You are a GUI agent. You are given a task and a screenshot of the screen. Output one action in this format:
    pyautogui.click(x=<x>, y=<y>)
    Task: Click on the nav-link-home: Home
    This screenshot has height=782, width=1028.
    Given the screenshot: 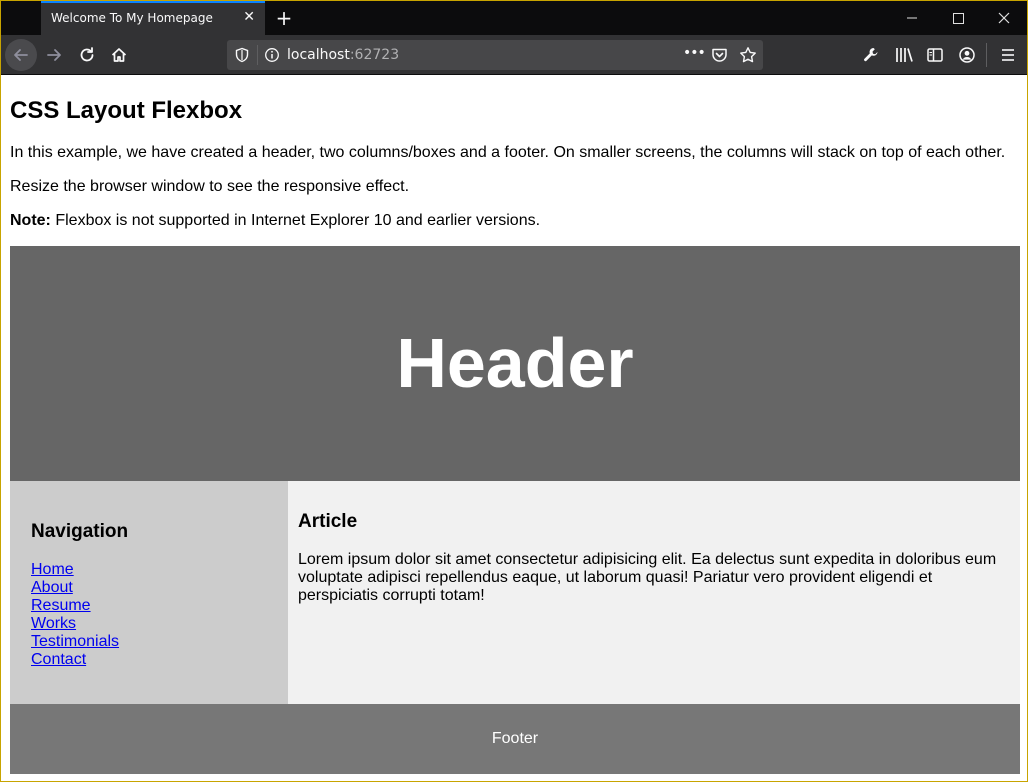 What is the action you would take?
    pyautogui.click(x=75, y=570)
    